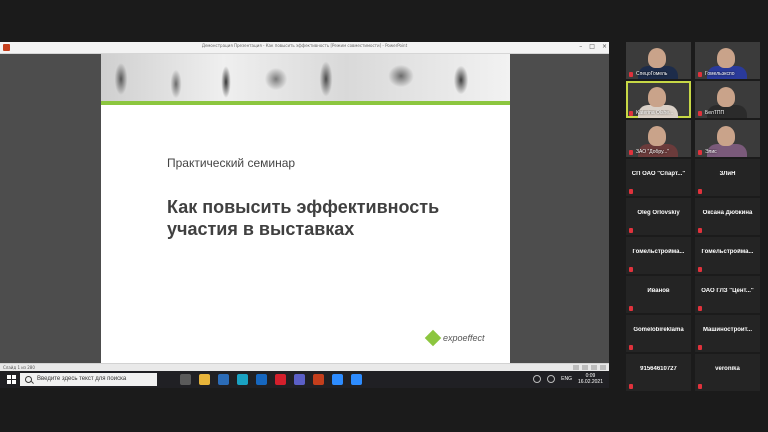 This screenshot has height=432, width=768. I want to click on task-view-icon, so click(185, 379).